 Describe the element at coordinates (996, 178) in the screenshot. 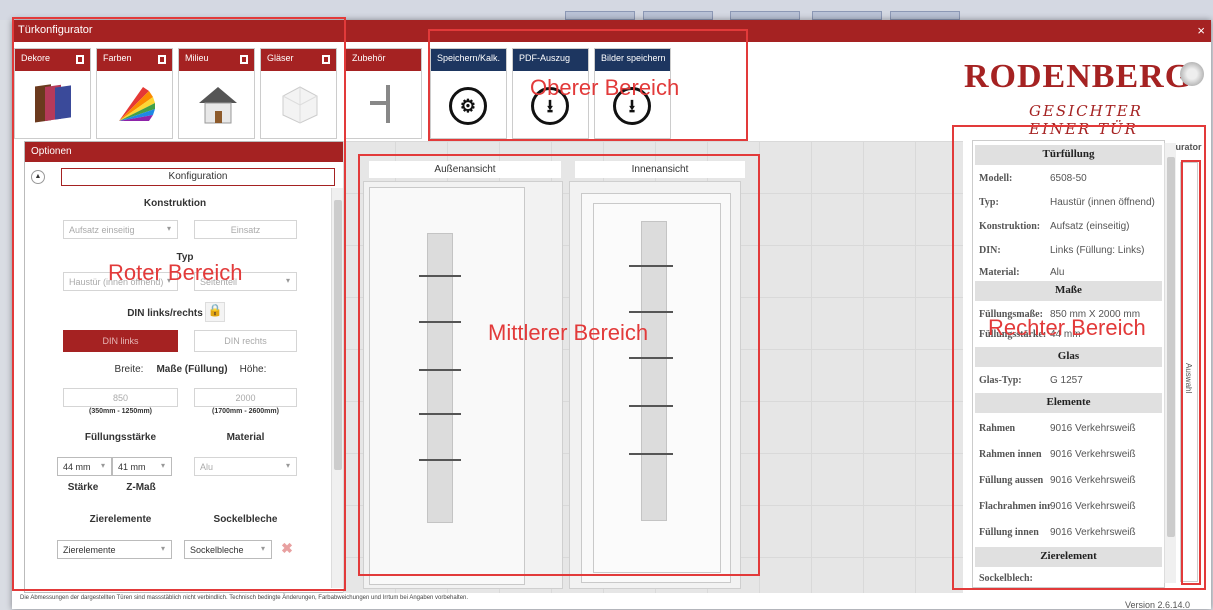

I see `row-key: Modell:` at that location.